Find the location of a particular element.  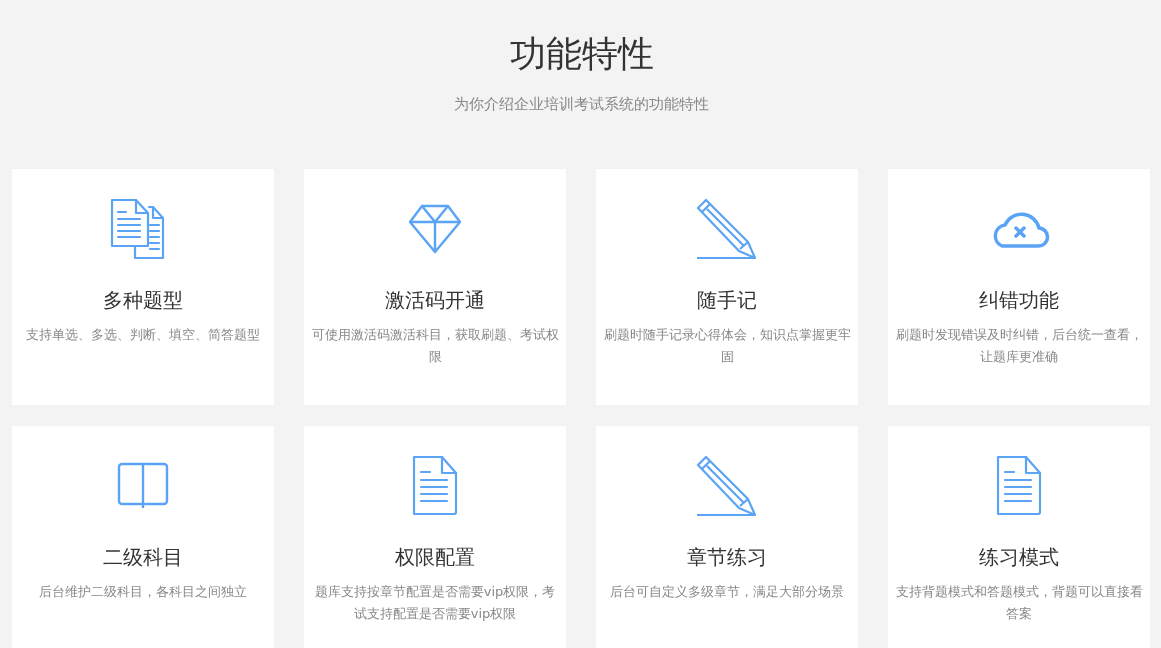

feature-description: 后台可自定义多级章节，满足大部分场景 is located at coordinates (727, 592).